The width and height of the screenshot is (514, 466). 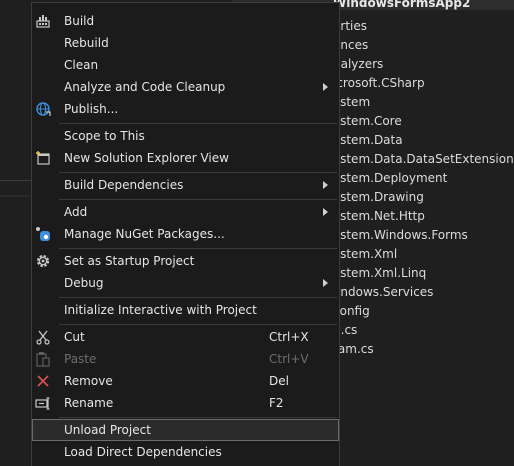 What do you see at coordinates (379, 273) in the screenshot?
I see `tree-item: ystem.Xml.Linq` at bounding box center [379, 273].